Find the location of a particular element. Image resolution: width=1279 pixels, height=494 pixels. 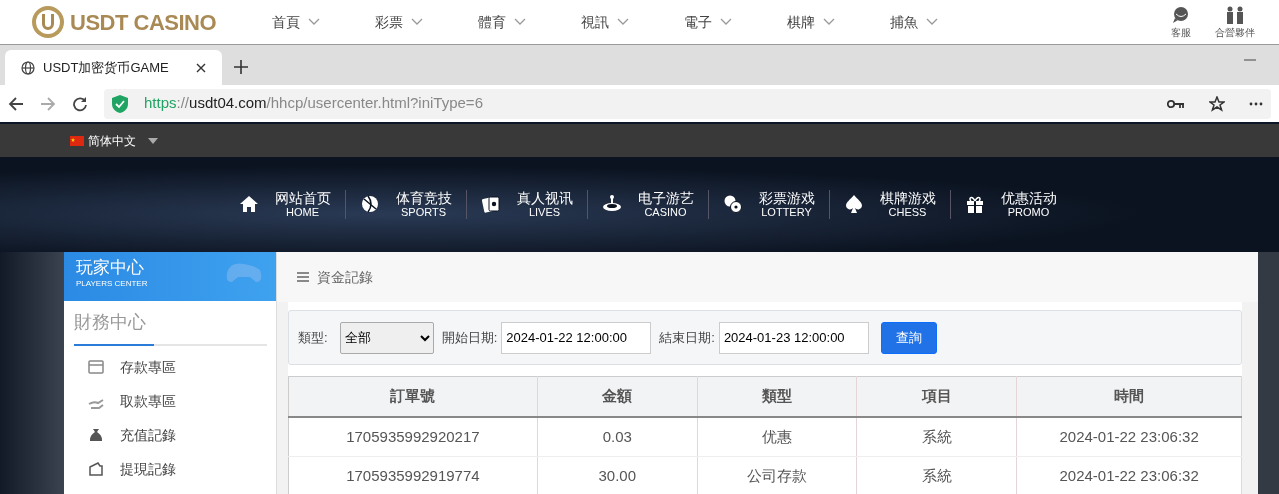

field-label: 類型: is located at coordinates (313, 337).